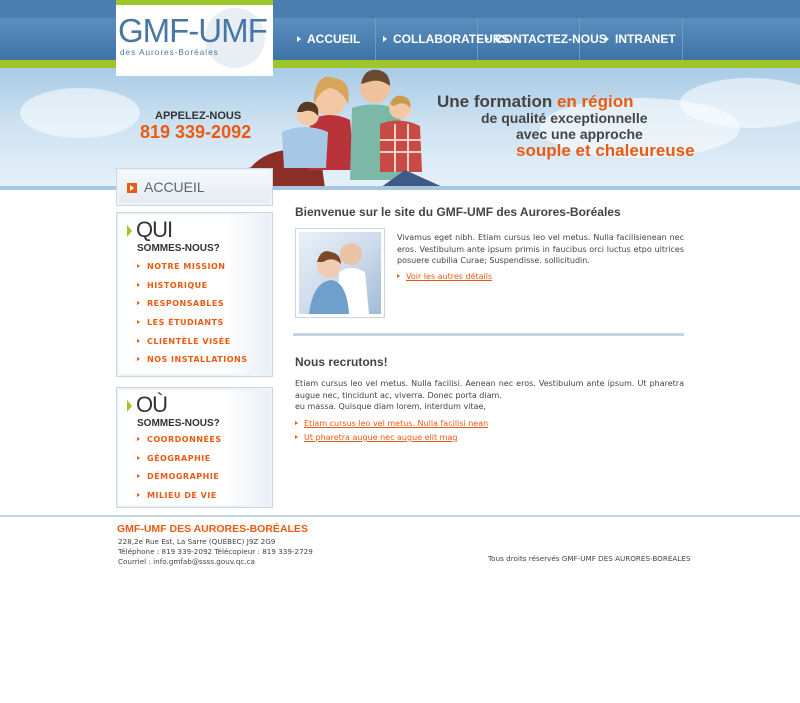 This screenshot has height=703, width=800. I want to click on footer-divider, so click(400, 516).